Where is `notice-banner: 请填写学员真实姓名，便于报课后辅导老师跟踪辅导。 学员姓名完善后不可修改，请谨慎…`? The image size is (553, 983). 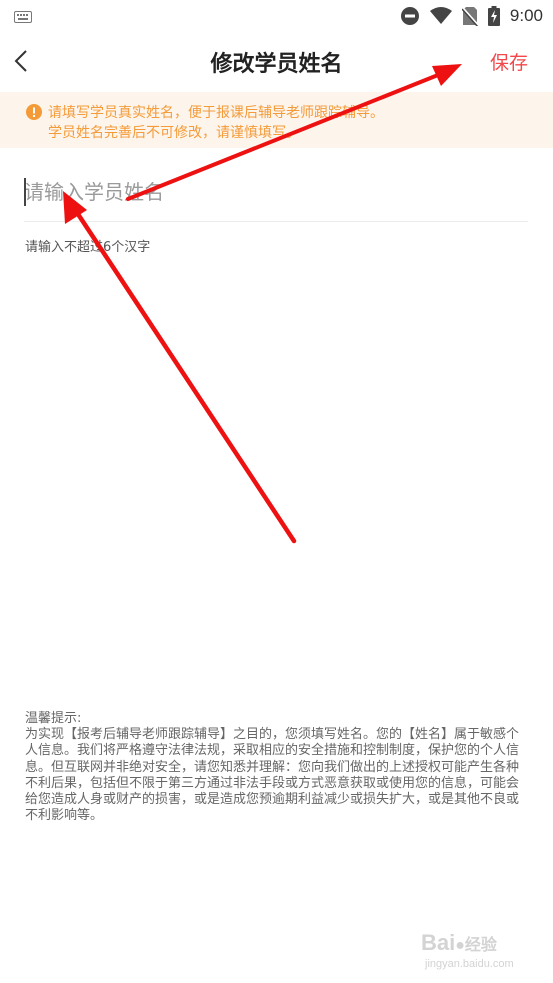
notice-banner: 请填写学员真实姓名，便于报课后辅导老师跟踪辅导。 学员姓名完善后不可修改，请谨慎… is located at coordinates (276, 120).